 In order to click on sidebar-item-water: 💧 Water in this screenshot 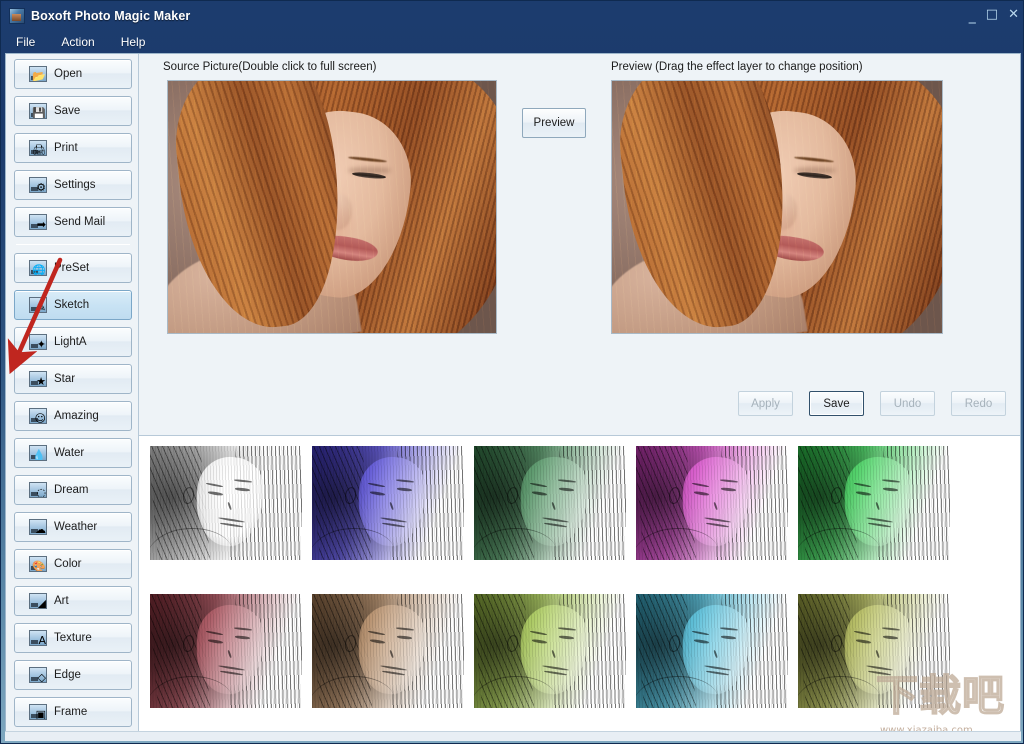, I will do `click(73, 453)`.